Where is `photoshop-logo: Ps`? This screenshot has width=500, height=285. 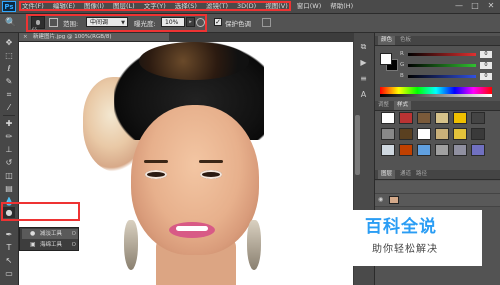
photoshop-logo: Ps is located at coordinates (9, 6).